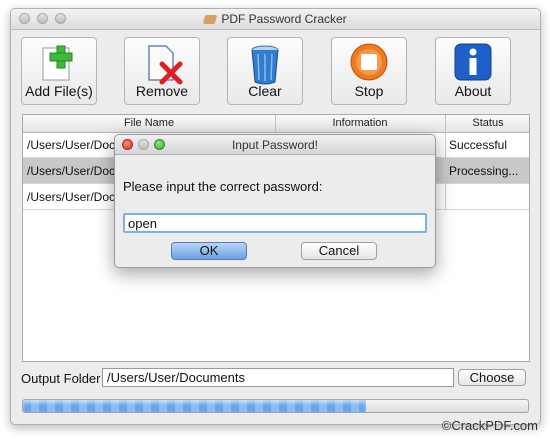 The image size is (550, 439). What do you see at coordinates (265, 91) in the screenshot?
I see `clear-label: Clear` at bounding box center [265, 91].